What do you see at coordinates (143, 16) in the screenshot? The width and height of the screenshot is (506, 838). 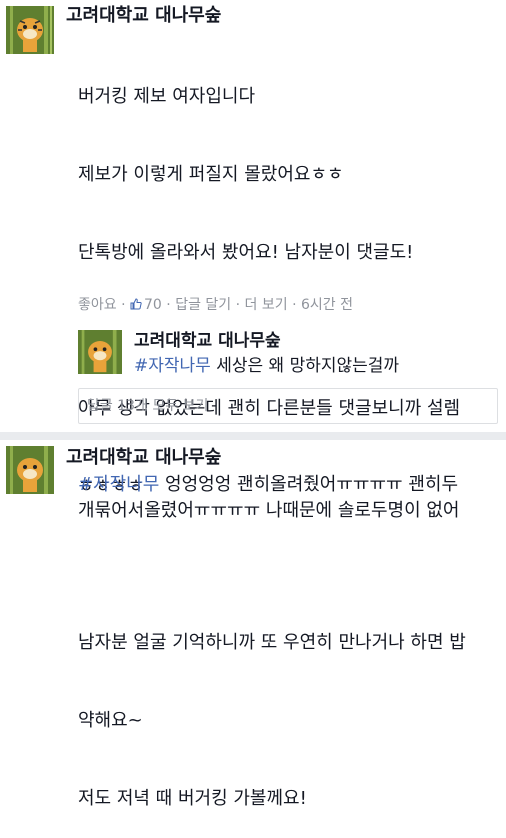 I see `page-name-post1: 고려대학교 대나무숲` at bounding box center [143, 16].